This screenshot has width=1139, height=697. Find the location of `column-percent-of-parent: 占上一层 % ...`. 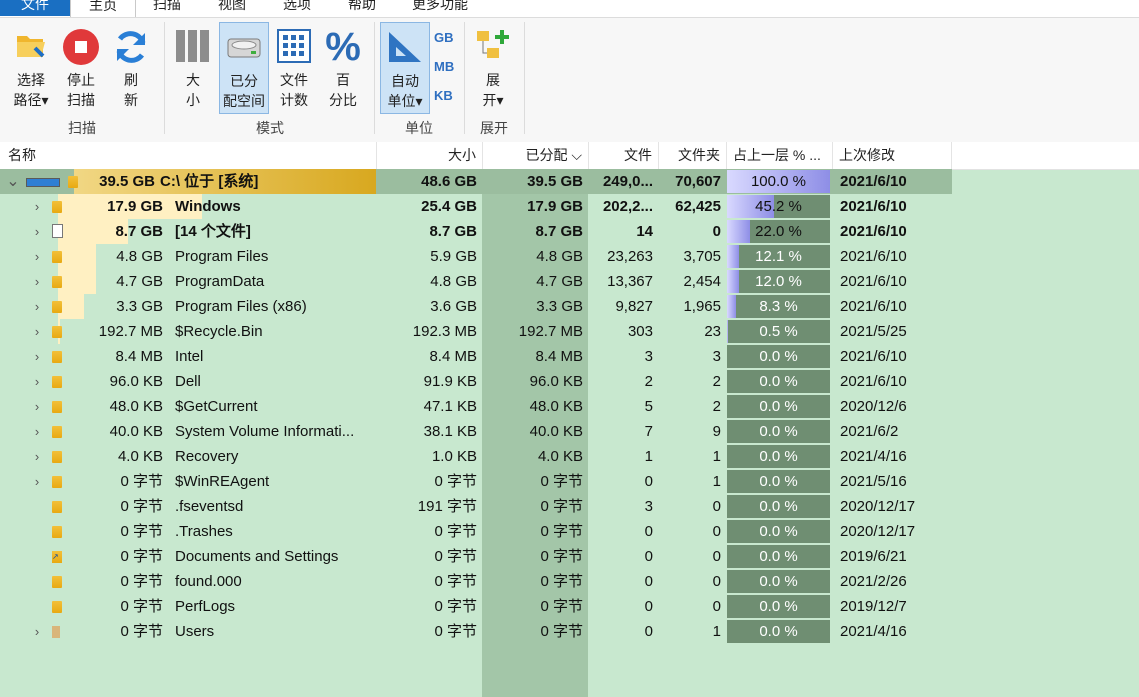

column-percent-of-parent: 占上一层 % ... is located at coordinates (783, 155).